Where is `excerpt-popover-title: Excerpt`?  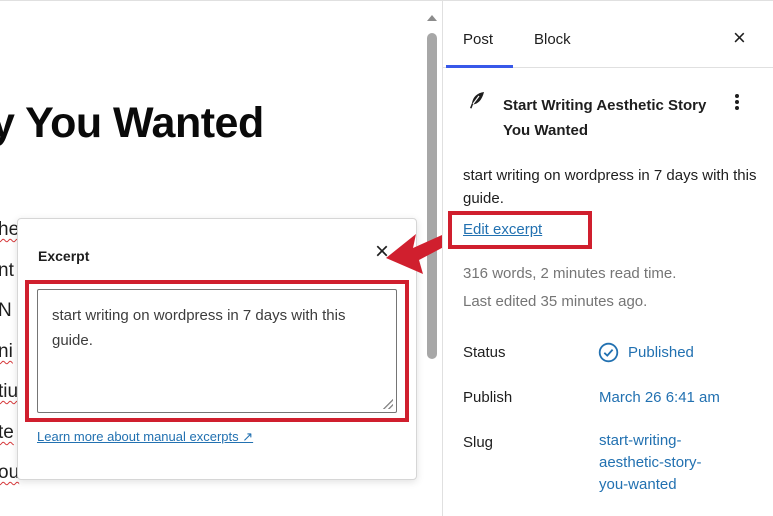
excerpt-popover-title: Excerpt is located at coordinates (64, 256).